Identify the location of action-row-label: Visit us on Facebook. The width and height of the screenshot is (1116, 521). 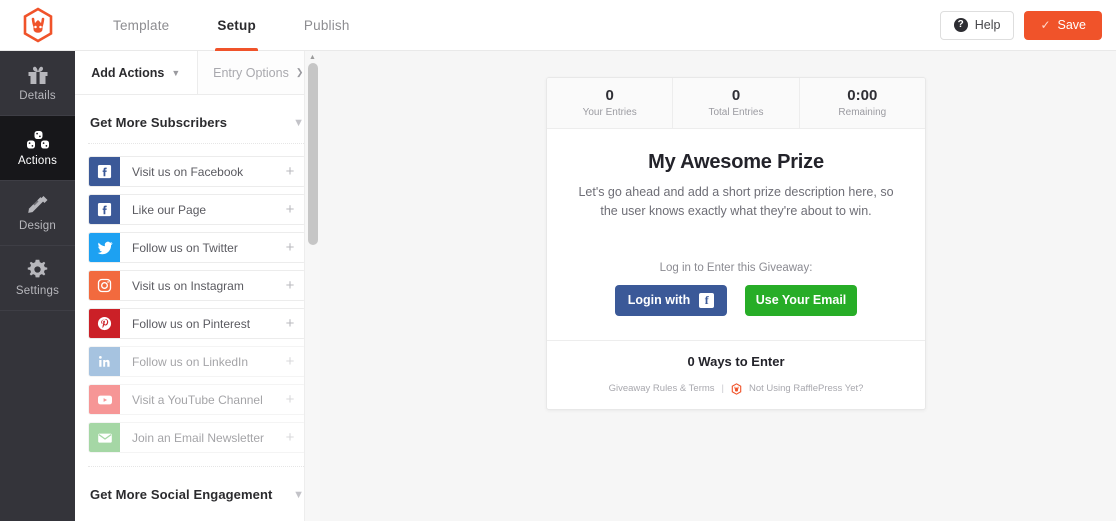
(188, 171).